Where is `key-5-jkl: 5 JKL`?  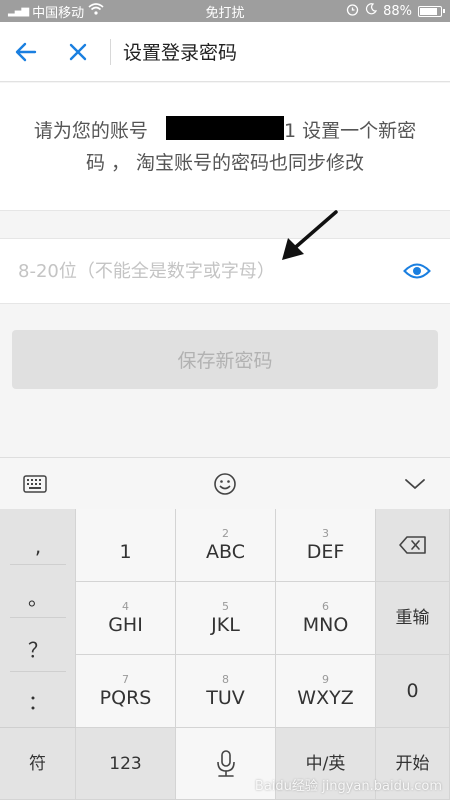
key-5-jkl: 5 JKL is located at coordinates (226, 618).